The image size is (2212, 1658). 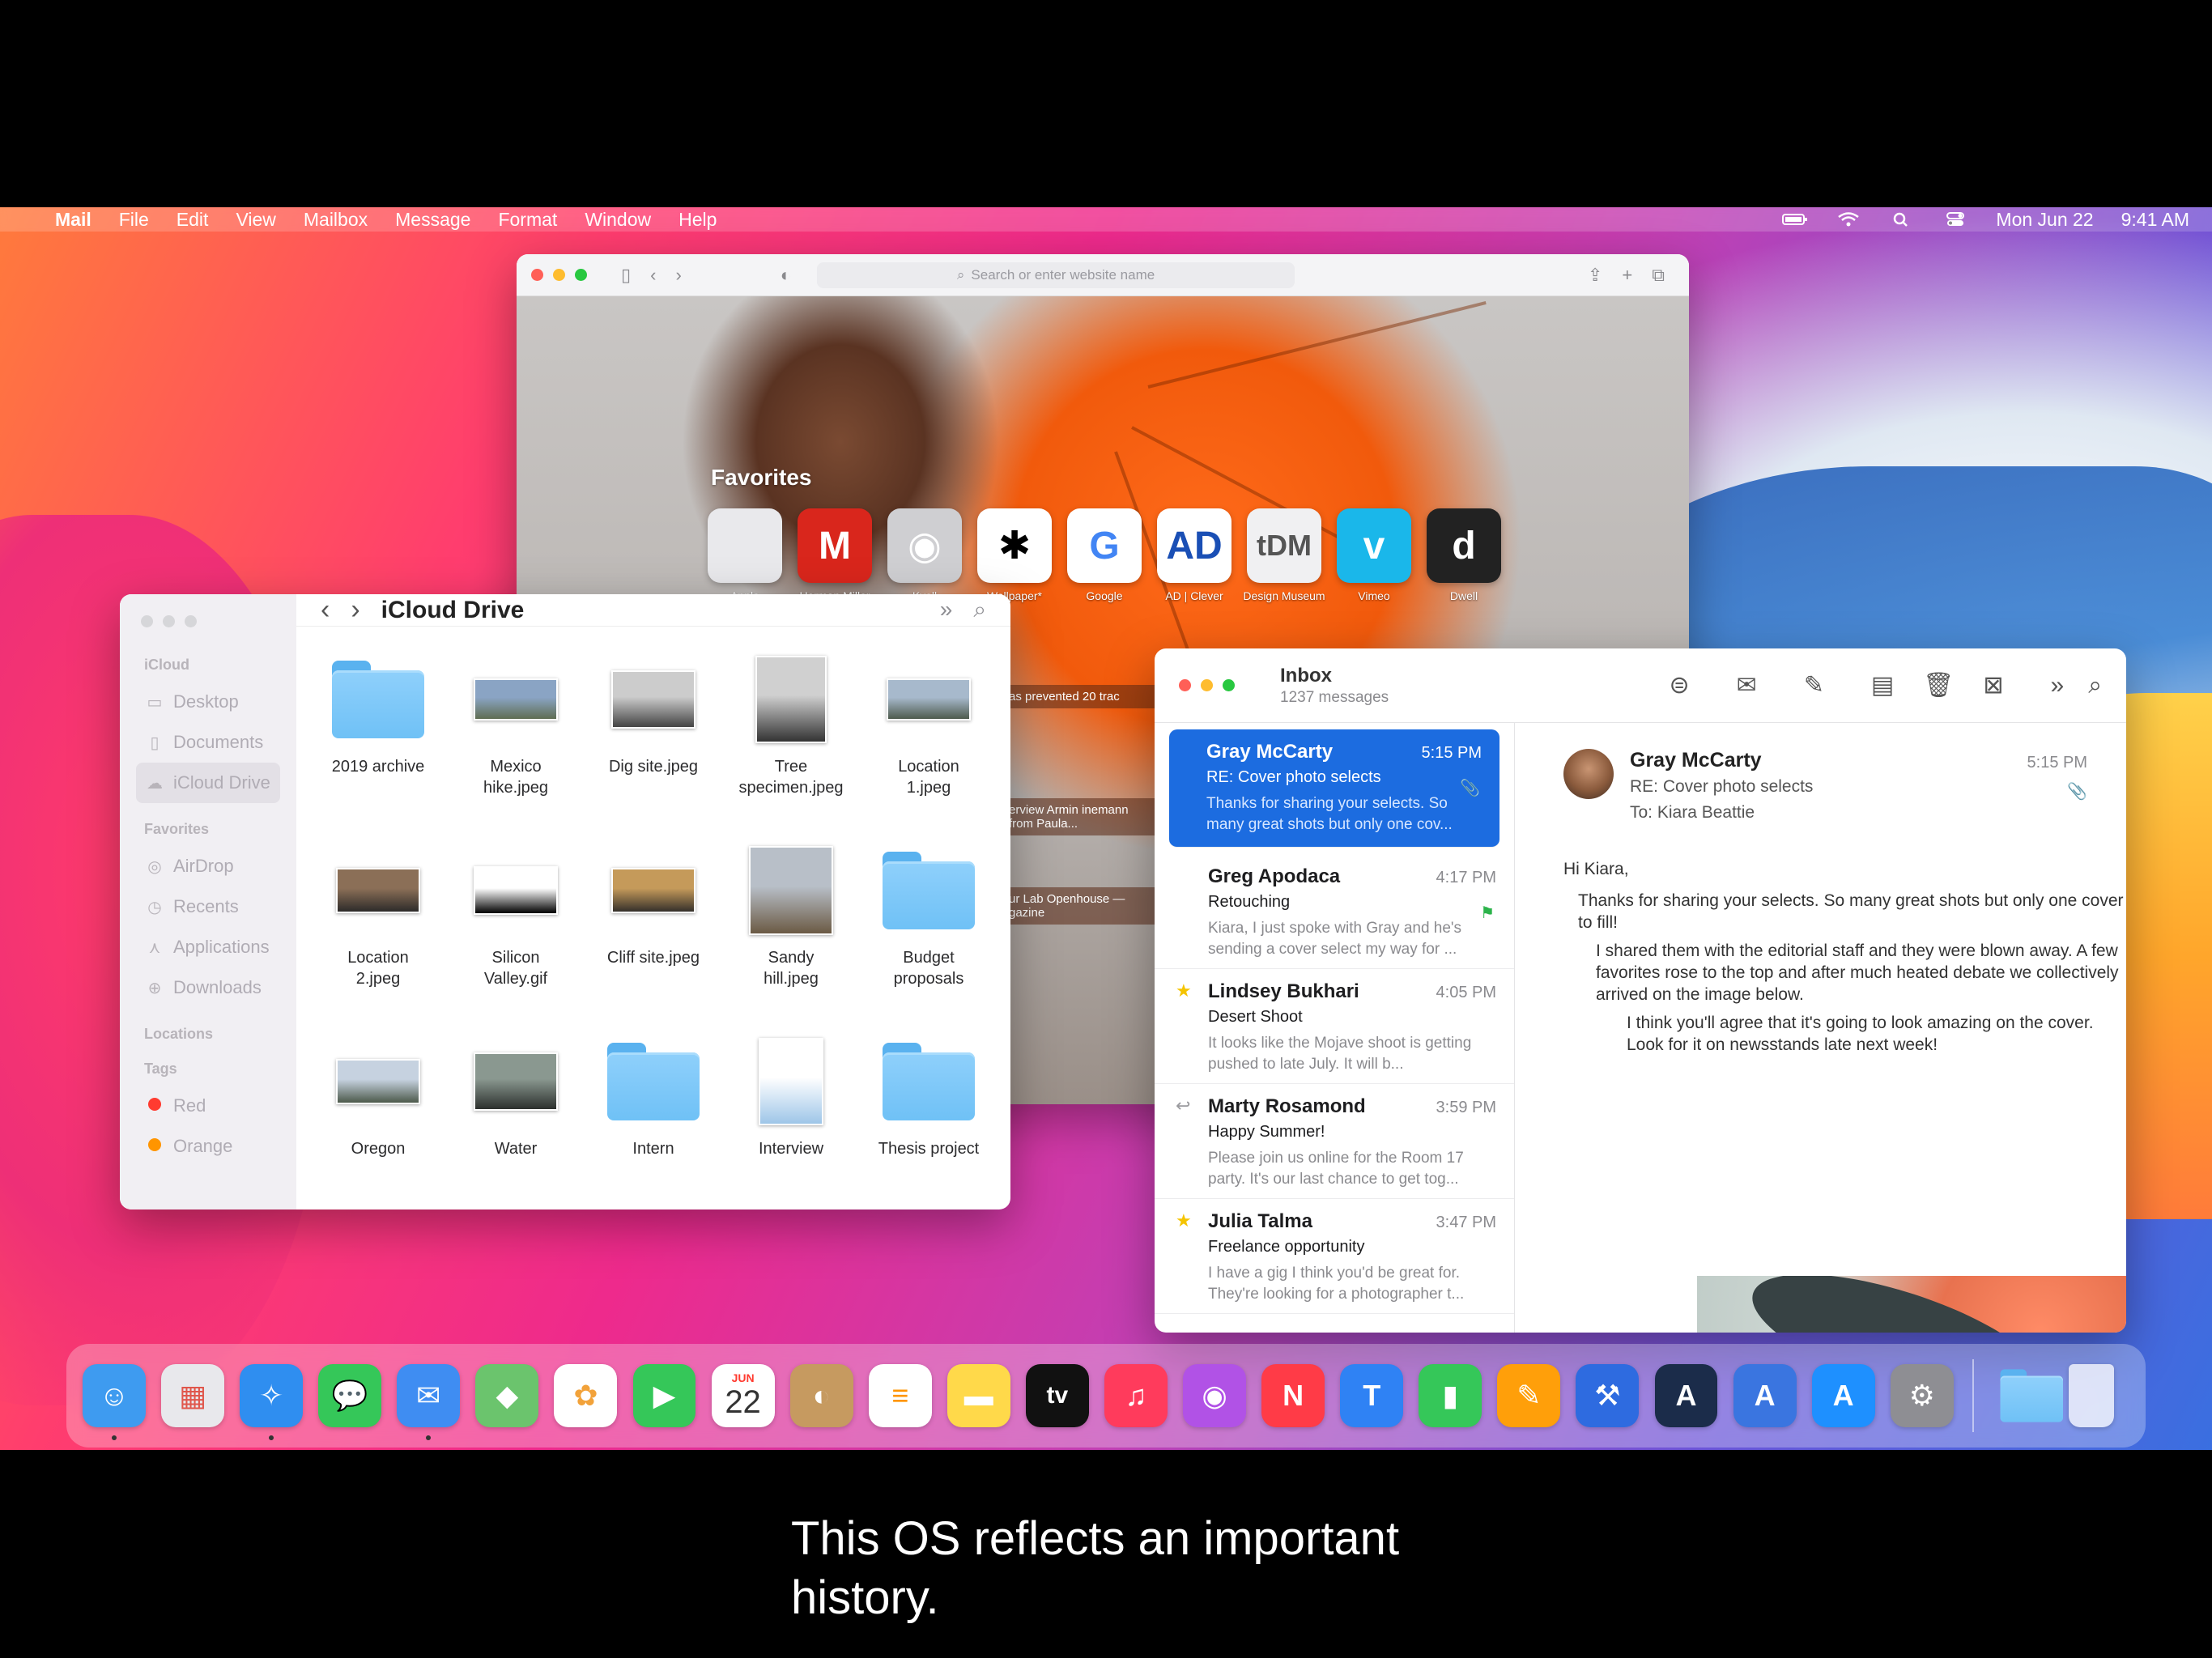 What do you see at coordinates (1450, 1395) in the screenshot?
I see `numbers-icon: ▮` at bounding box center [1450, 1395].